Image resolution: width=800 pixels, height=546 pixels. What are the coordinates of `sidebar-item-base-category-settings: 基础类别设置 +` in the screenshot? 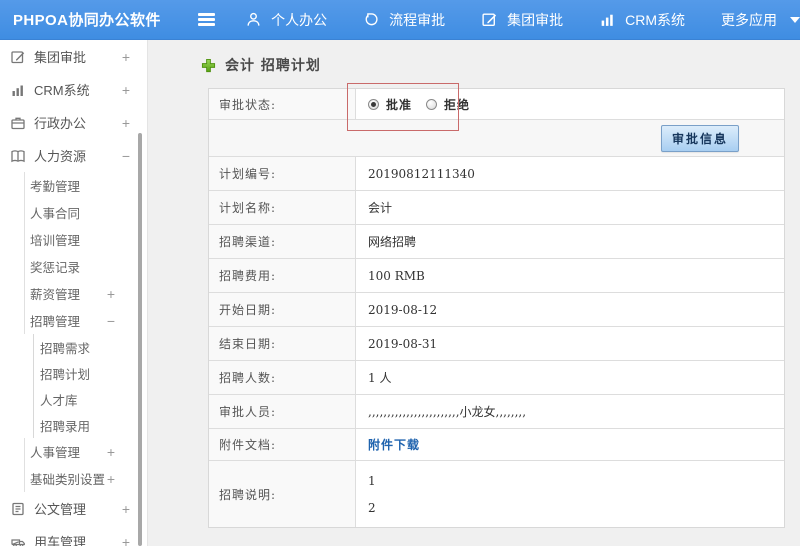 It's located at (73, 478).